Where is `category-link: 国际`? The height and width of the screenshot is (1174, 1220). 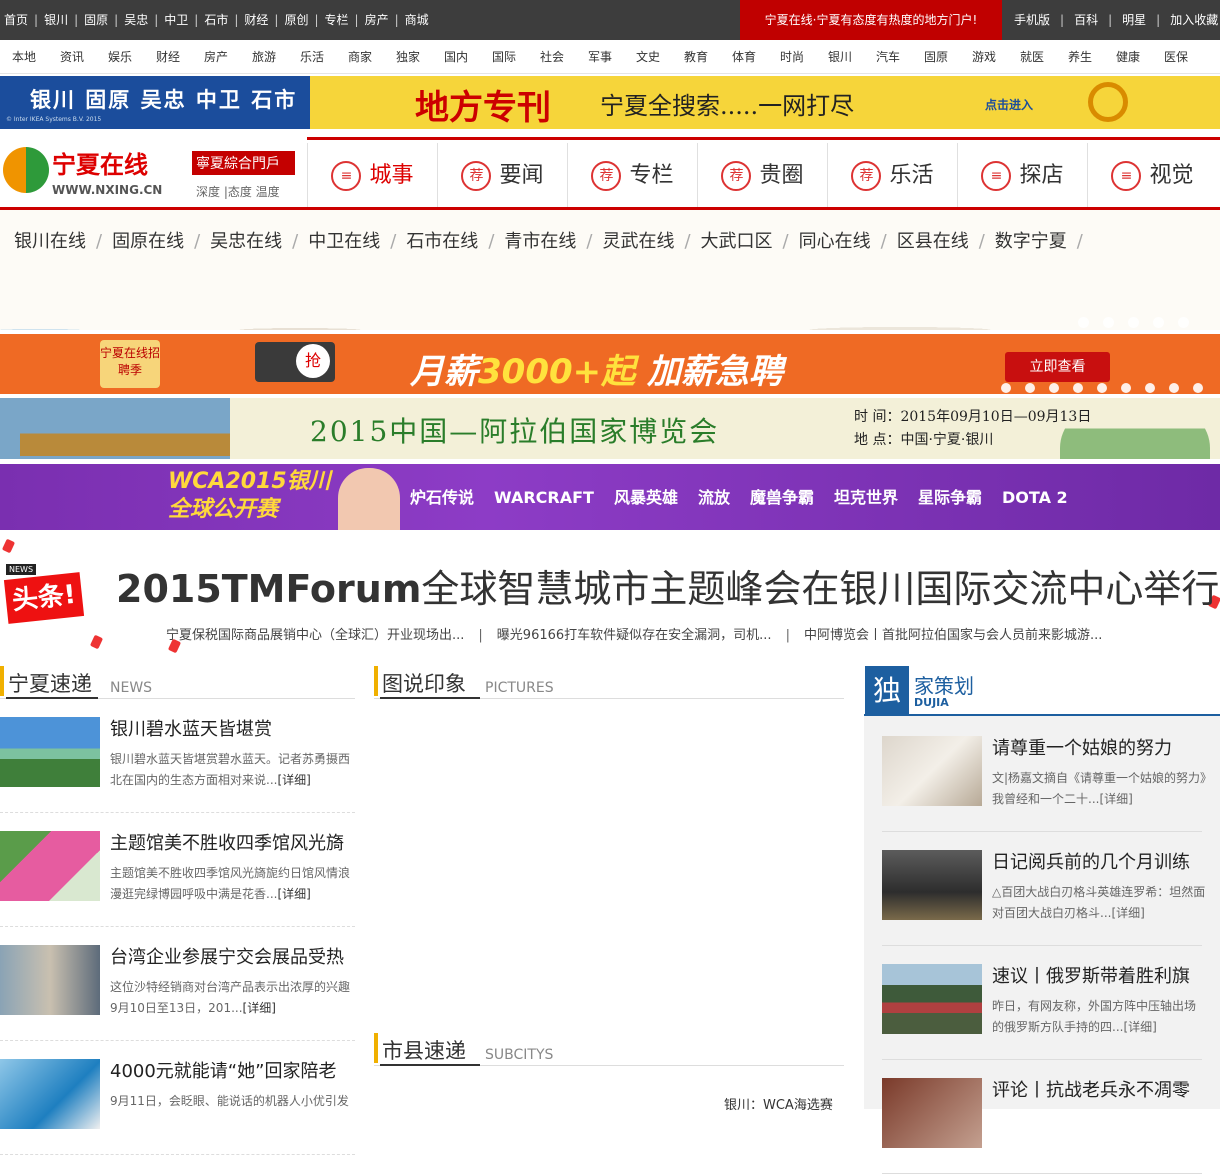
category-link: 国际 is located at coordinates (504, 57).